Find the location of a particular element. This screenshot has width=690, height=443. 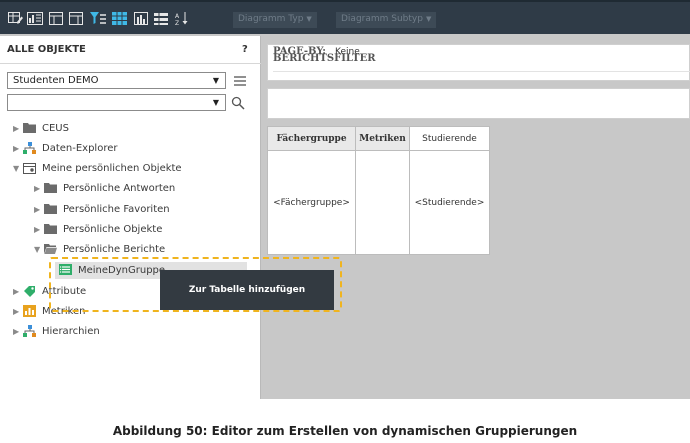

diagram-type-label: Diagramm Typ is located at coordinates (271, 19).